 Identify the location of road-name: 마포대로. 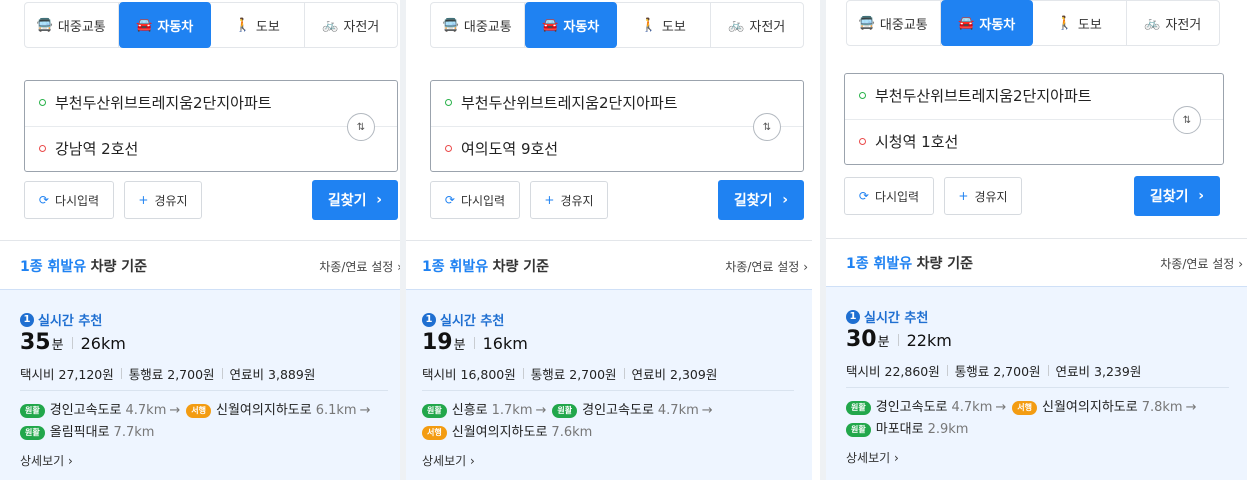
(899, 429).